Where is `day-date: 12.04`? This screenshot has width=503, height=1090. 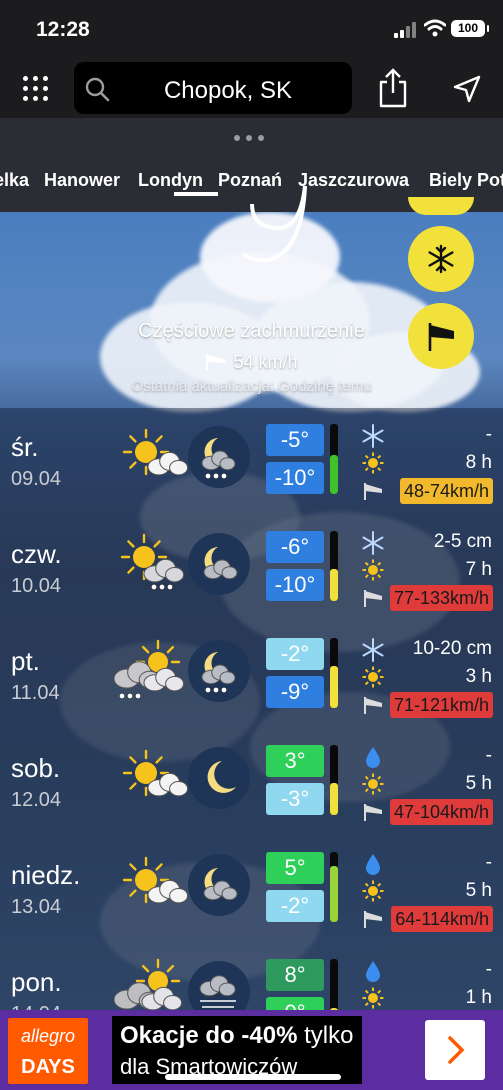
day-date: 12.04 is located at coordinates (36, 800).